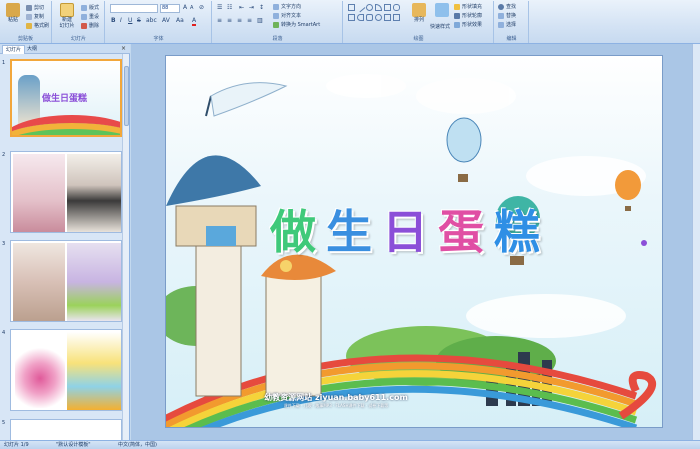 This screenshot has width=700, height=449. Describe the element at coordinates (378, 7) in the screenshot. I see `triangle-shape-icon` at that location.